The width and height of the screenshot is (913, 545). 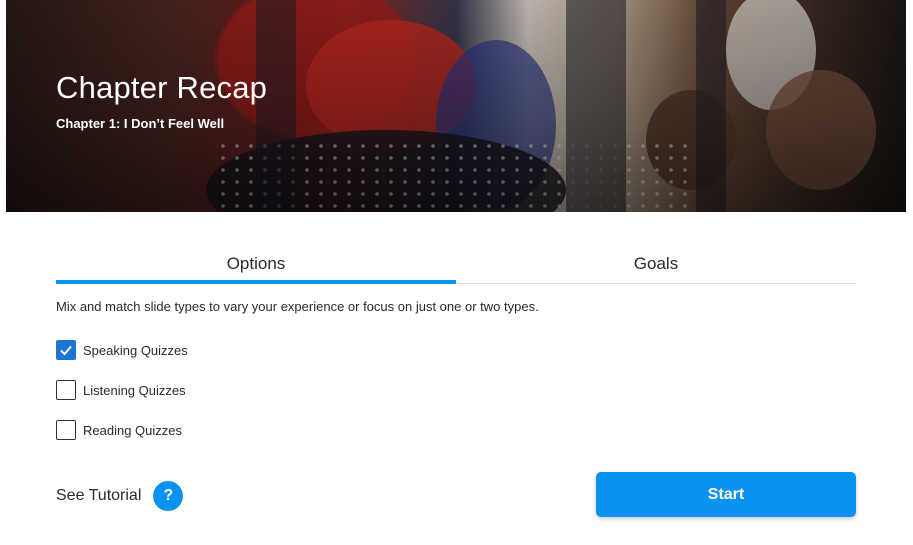 What do you see at coordinates (168, 496) in the screenshot?
I see `question-circle-icon: ?` at bounding box center [168, 496].